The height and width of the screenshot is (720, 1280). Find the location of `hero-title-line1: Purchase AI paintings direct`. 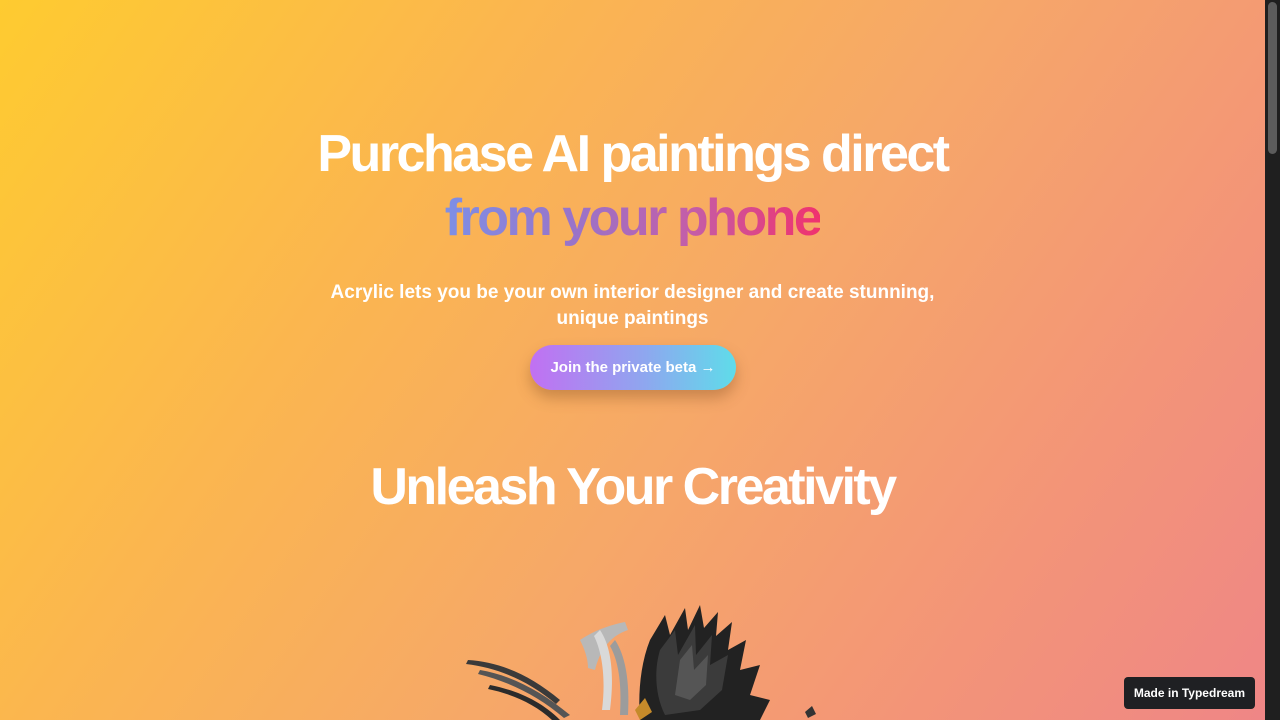

hero-title-line1: Purchase AI paintings direct is located at coordinates (633, 154).